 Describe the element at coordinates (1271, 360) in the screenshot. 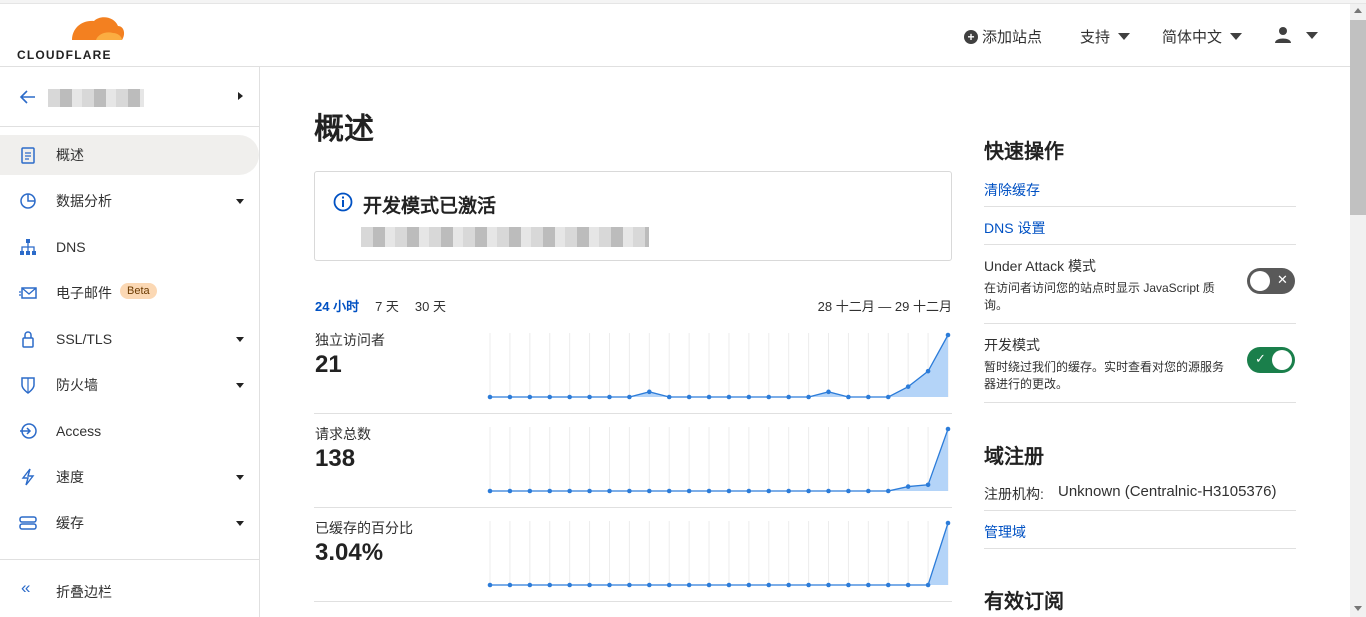

I see `dev-mode-toggle: ✓` at that location.